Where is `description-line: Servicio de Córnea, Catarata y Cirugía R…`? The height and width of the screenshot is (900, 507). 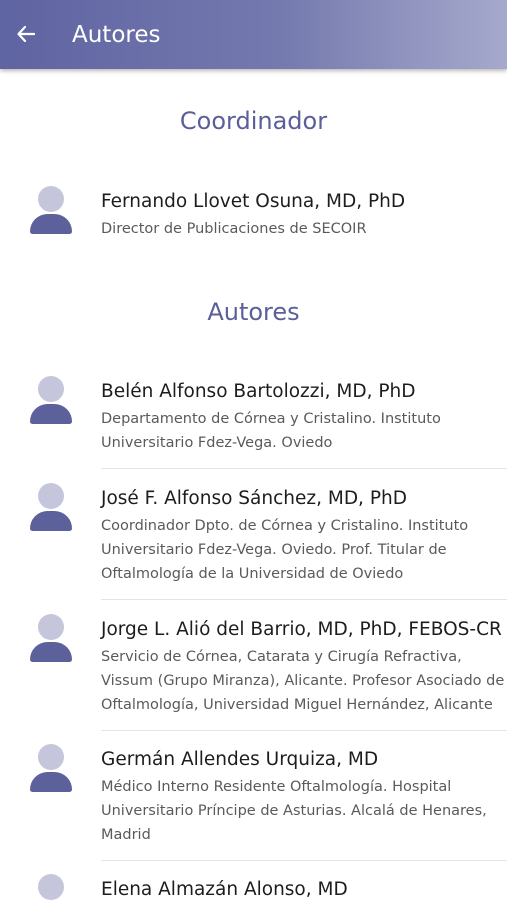 description-line: Servicio de Córnea, Catarata y Cirugía R… is located at coordinates (281, 657).